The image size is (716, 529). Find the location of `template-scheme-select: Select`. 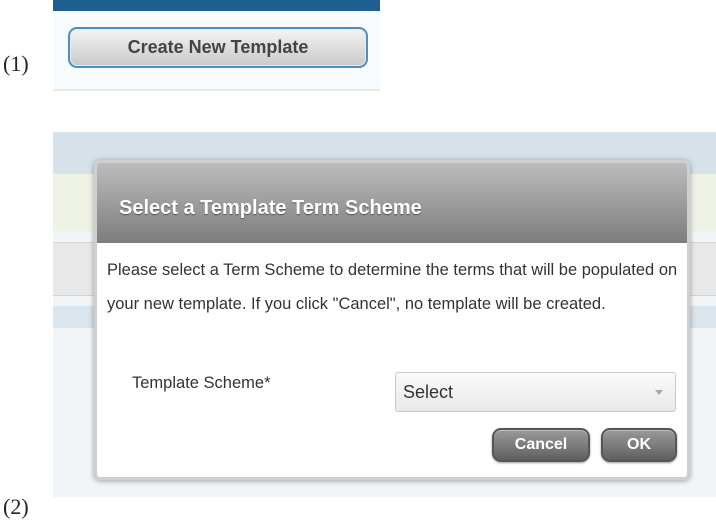

template-scheme-select: Select is located at coordinates (535, 392).